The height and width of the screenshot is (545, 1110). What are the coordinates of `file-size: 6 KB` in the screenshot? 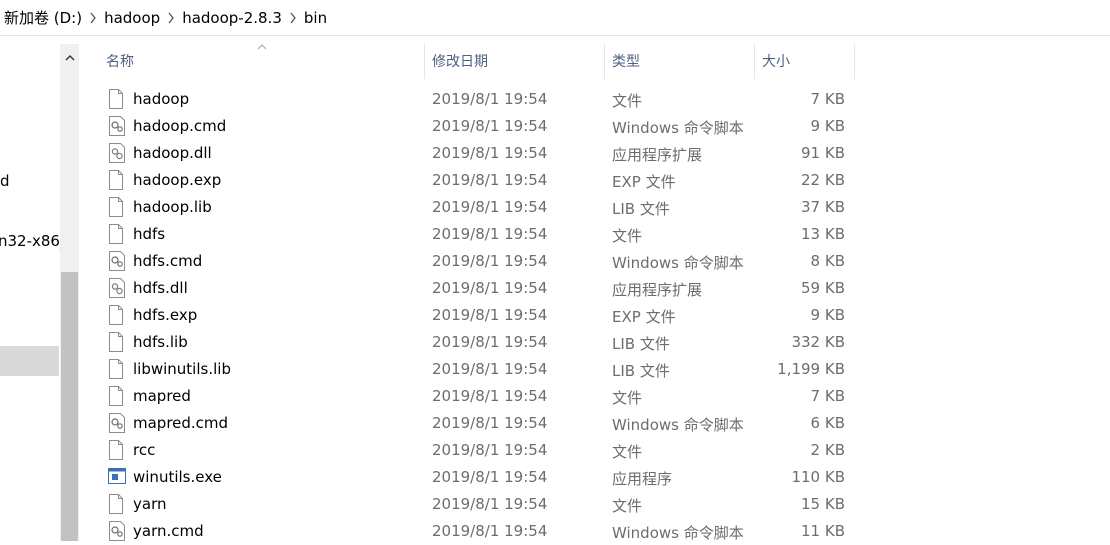 It's located at (827, 423).